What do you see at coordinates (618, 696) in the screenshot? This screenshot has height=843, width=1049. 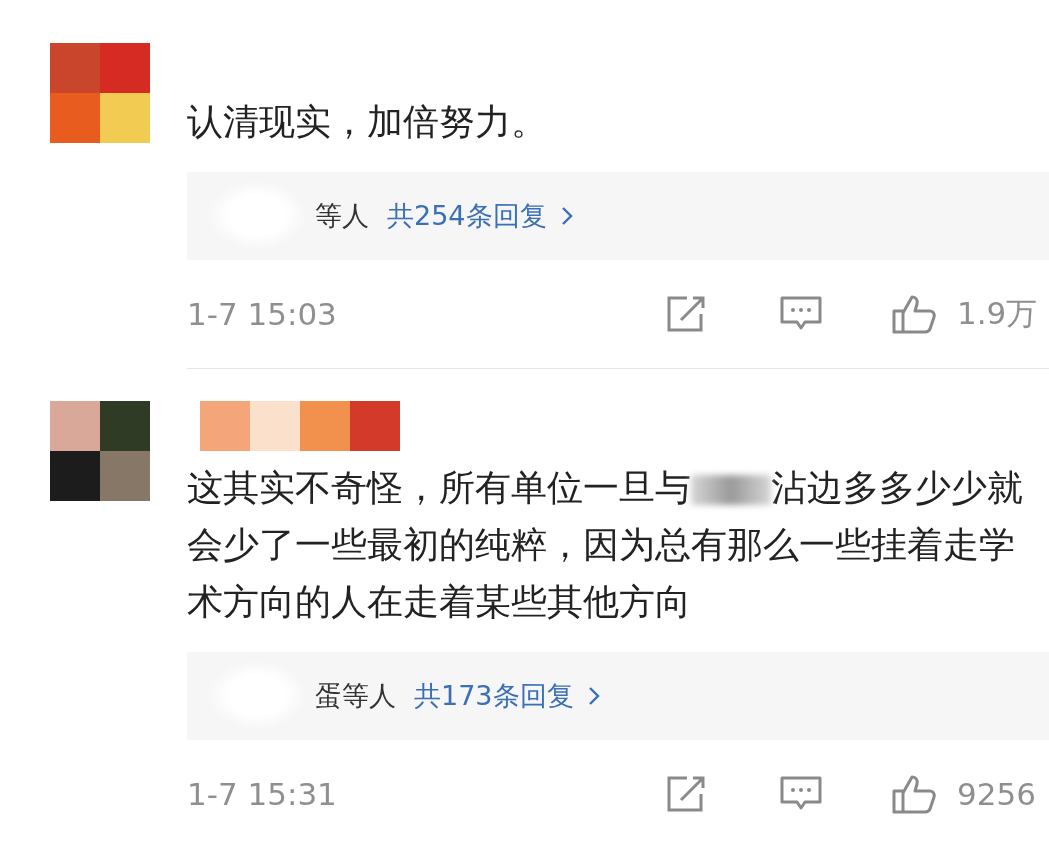 I see `replies-panel: 蛋等人 共173条回复` at bounding box center [618, 696].